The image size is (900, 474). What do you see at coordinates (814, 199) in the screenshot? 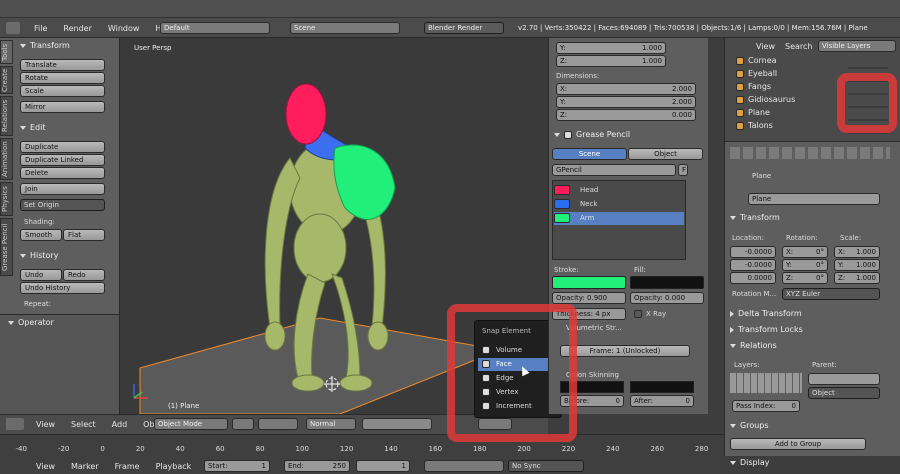
I see `object-name-field: Plane` at bounding box center [814, 199].